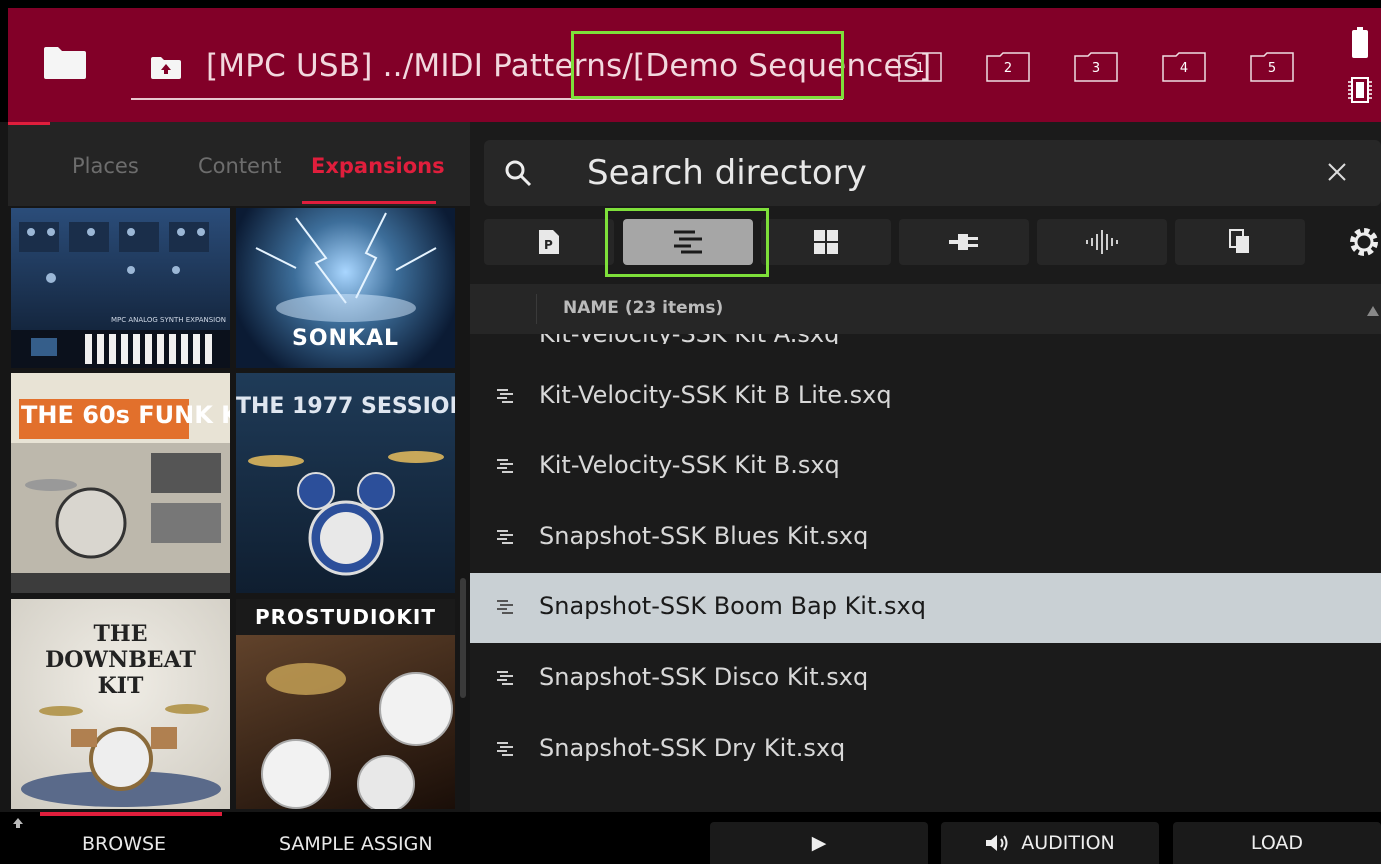 This screenshot has height=864, width=1381. Describe the element at coordinates (120, 288) in the screenshot. I see `expansion-tile-analog-synth: MPC ANALOG SYNTH EXPANSION` at that location.